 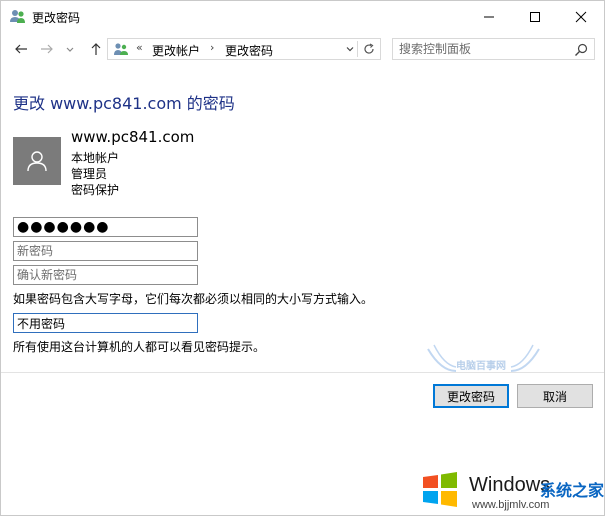 I want to click on watermark-windows-text: Windows, so click(x=510, y=485).